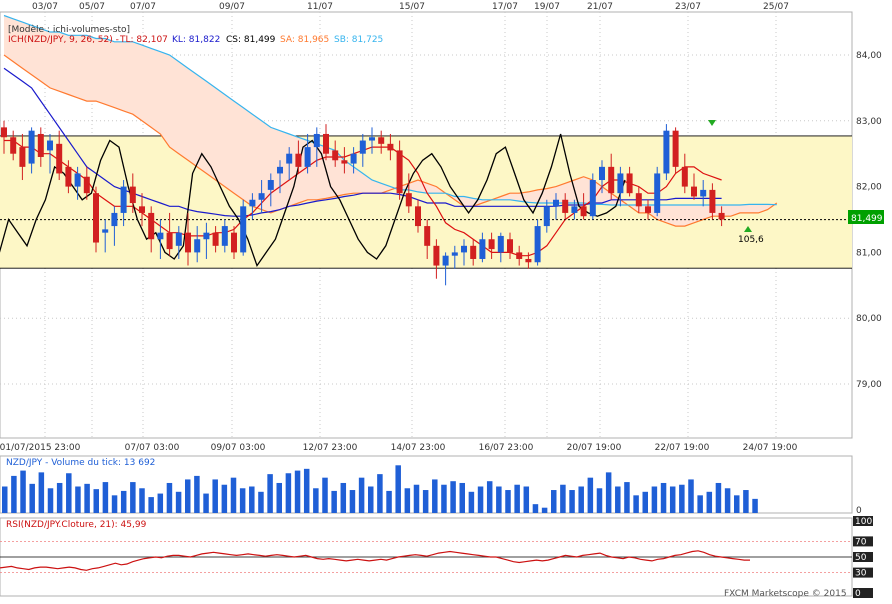 Image resolution: width=892 pixels, height=604 pixels. What do you see at coordinates (861, 574) in the screenshot?
I see `rsi-tick-label: 30` at bounding box center [861, 574].